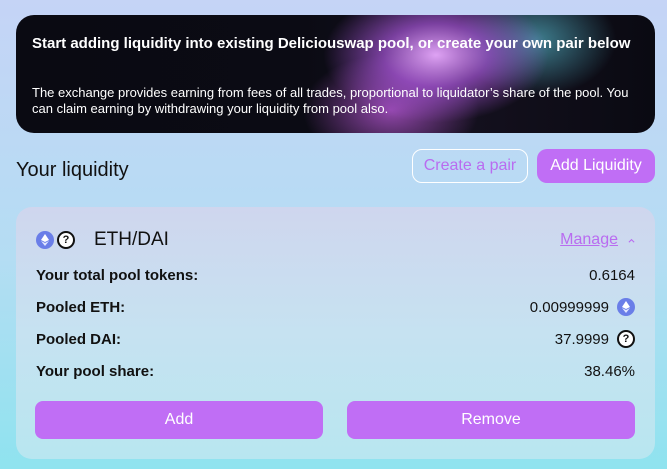 The image size is (667, 469). What do you see at coordinates (335, 371) in the screenshot?
I see `pool-share-row: Your pool share: 38.46%` at bounding box center [335, 371].